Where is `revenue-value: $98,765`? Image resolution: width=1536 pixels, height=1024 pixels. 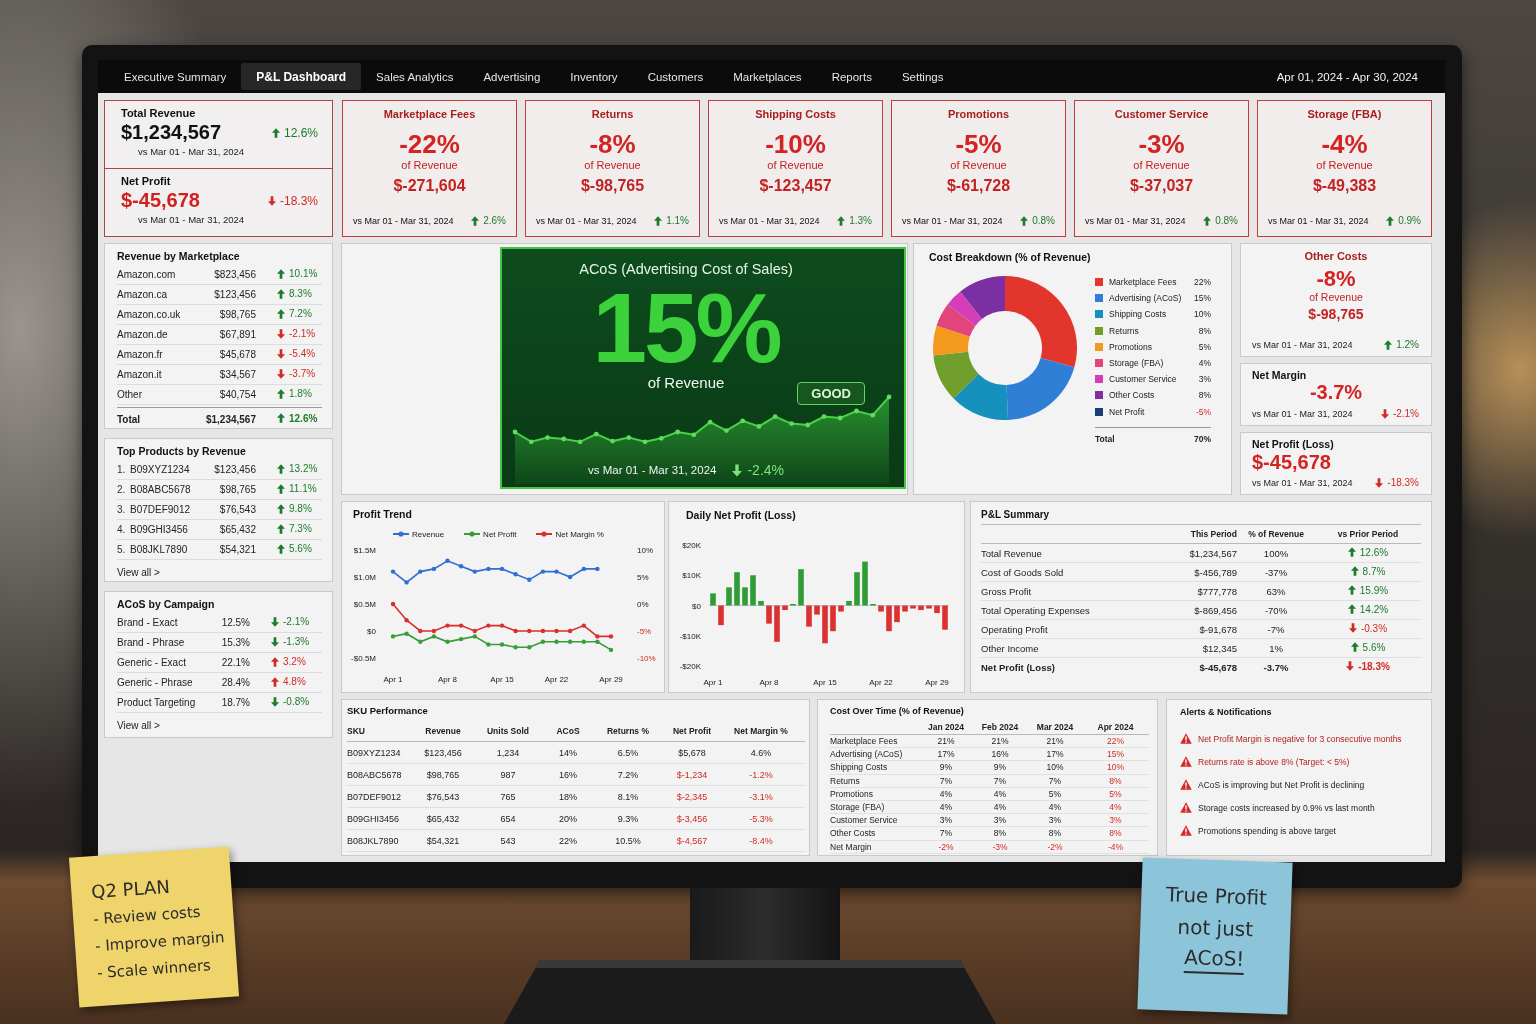 revenue-value: $98,765 is located at coordinates (237, 489).